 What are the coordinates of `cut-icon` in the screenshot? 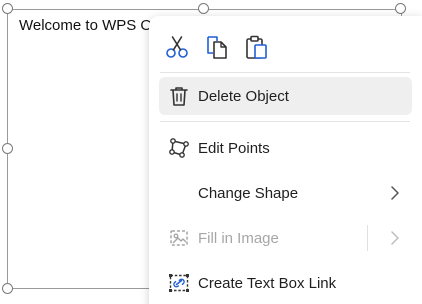 It's located at (177, 47).